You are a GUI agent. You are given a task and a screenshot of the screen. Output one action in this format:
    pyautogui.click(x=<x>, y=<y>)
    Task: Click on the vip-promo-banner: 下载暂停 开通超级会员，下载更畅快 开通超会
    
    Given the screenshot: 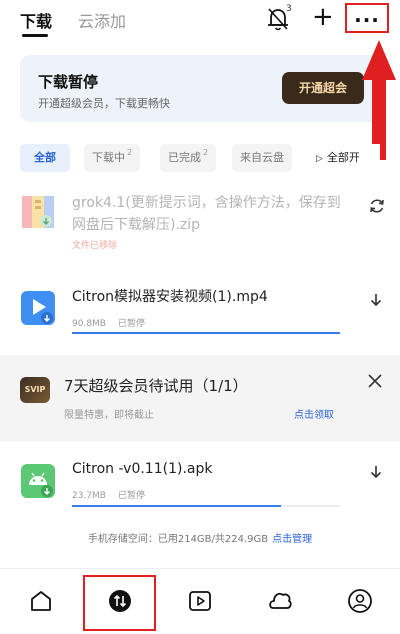 What is the action you would take?
    pyautogui.click(x=201, y=88)
    